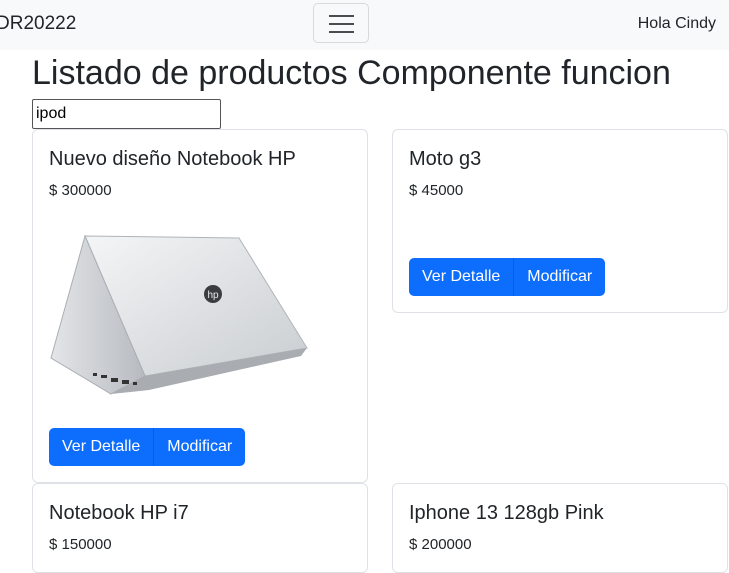  I want to click on page-title: Listado de productos Componente funcion, so click(351, 73).